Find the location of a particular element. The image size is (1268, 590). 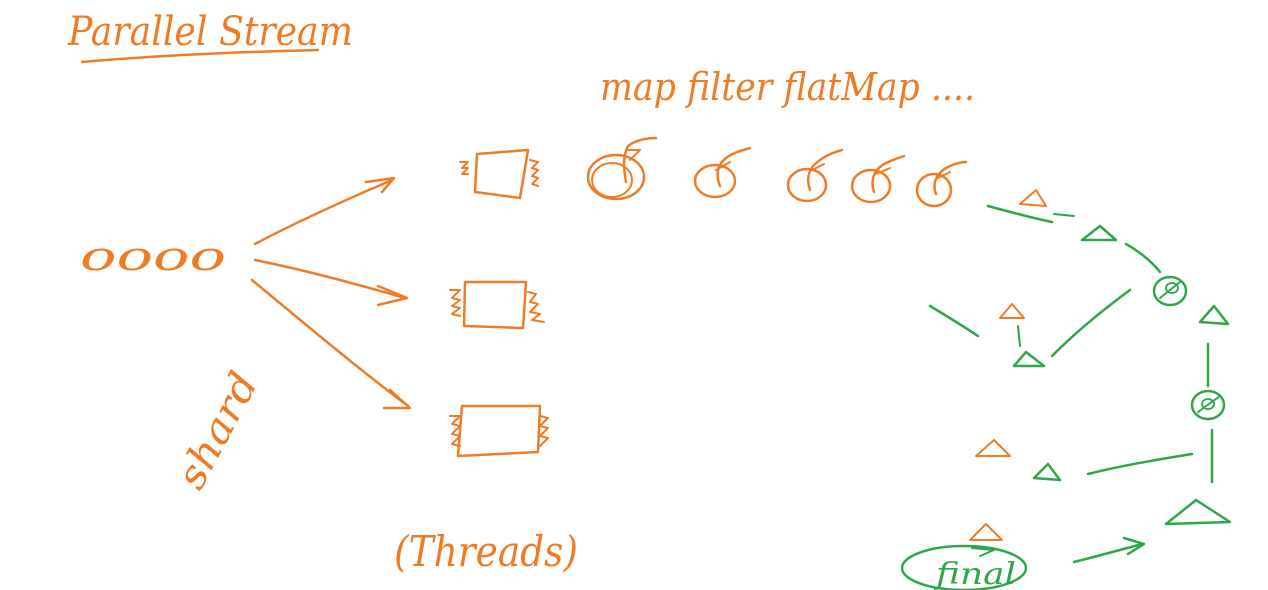

source-elements-label: oooo is located at coordinates (153, 257).